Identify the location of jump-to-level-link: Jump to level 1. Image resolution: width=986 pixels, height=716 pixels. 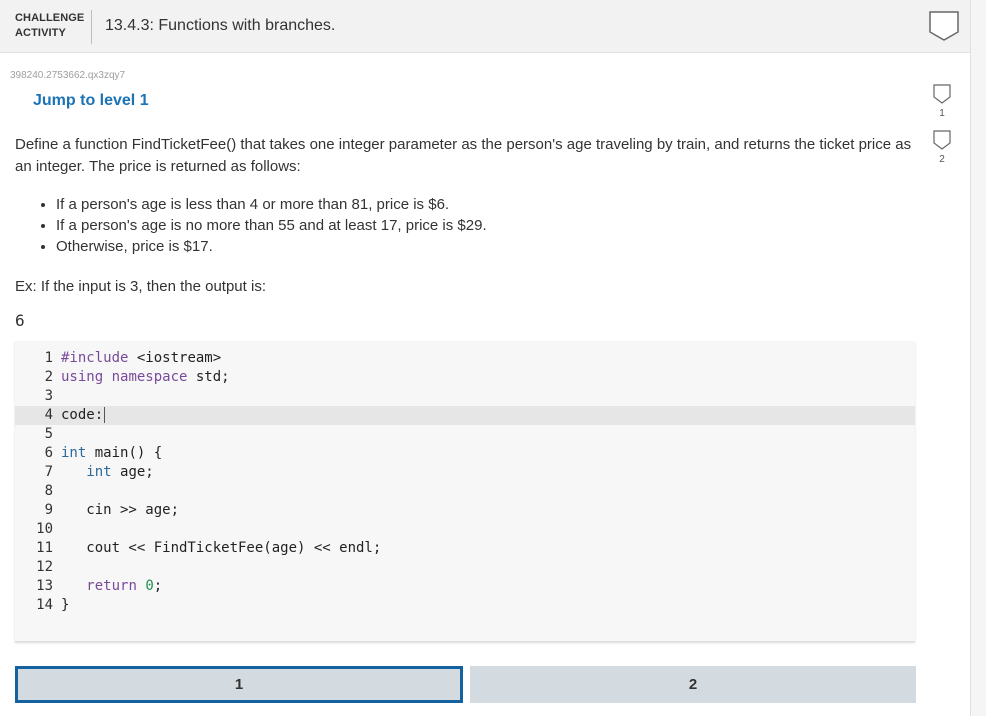
(91, 101).